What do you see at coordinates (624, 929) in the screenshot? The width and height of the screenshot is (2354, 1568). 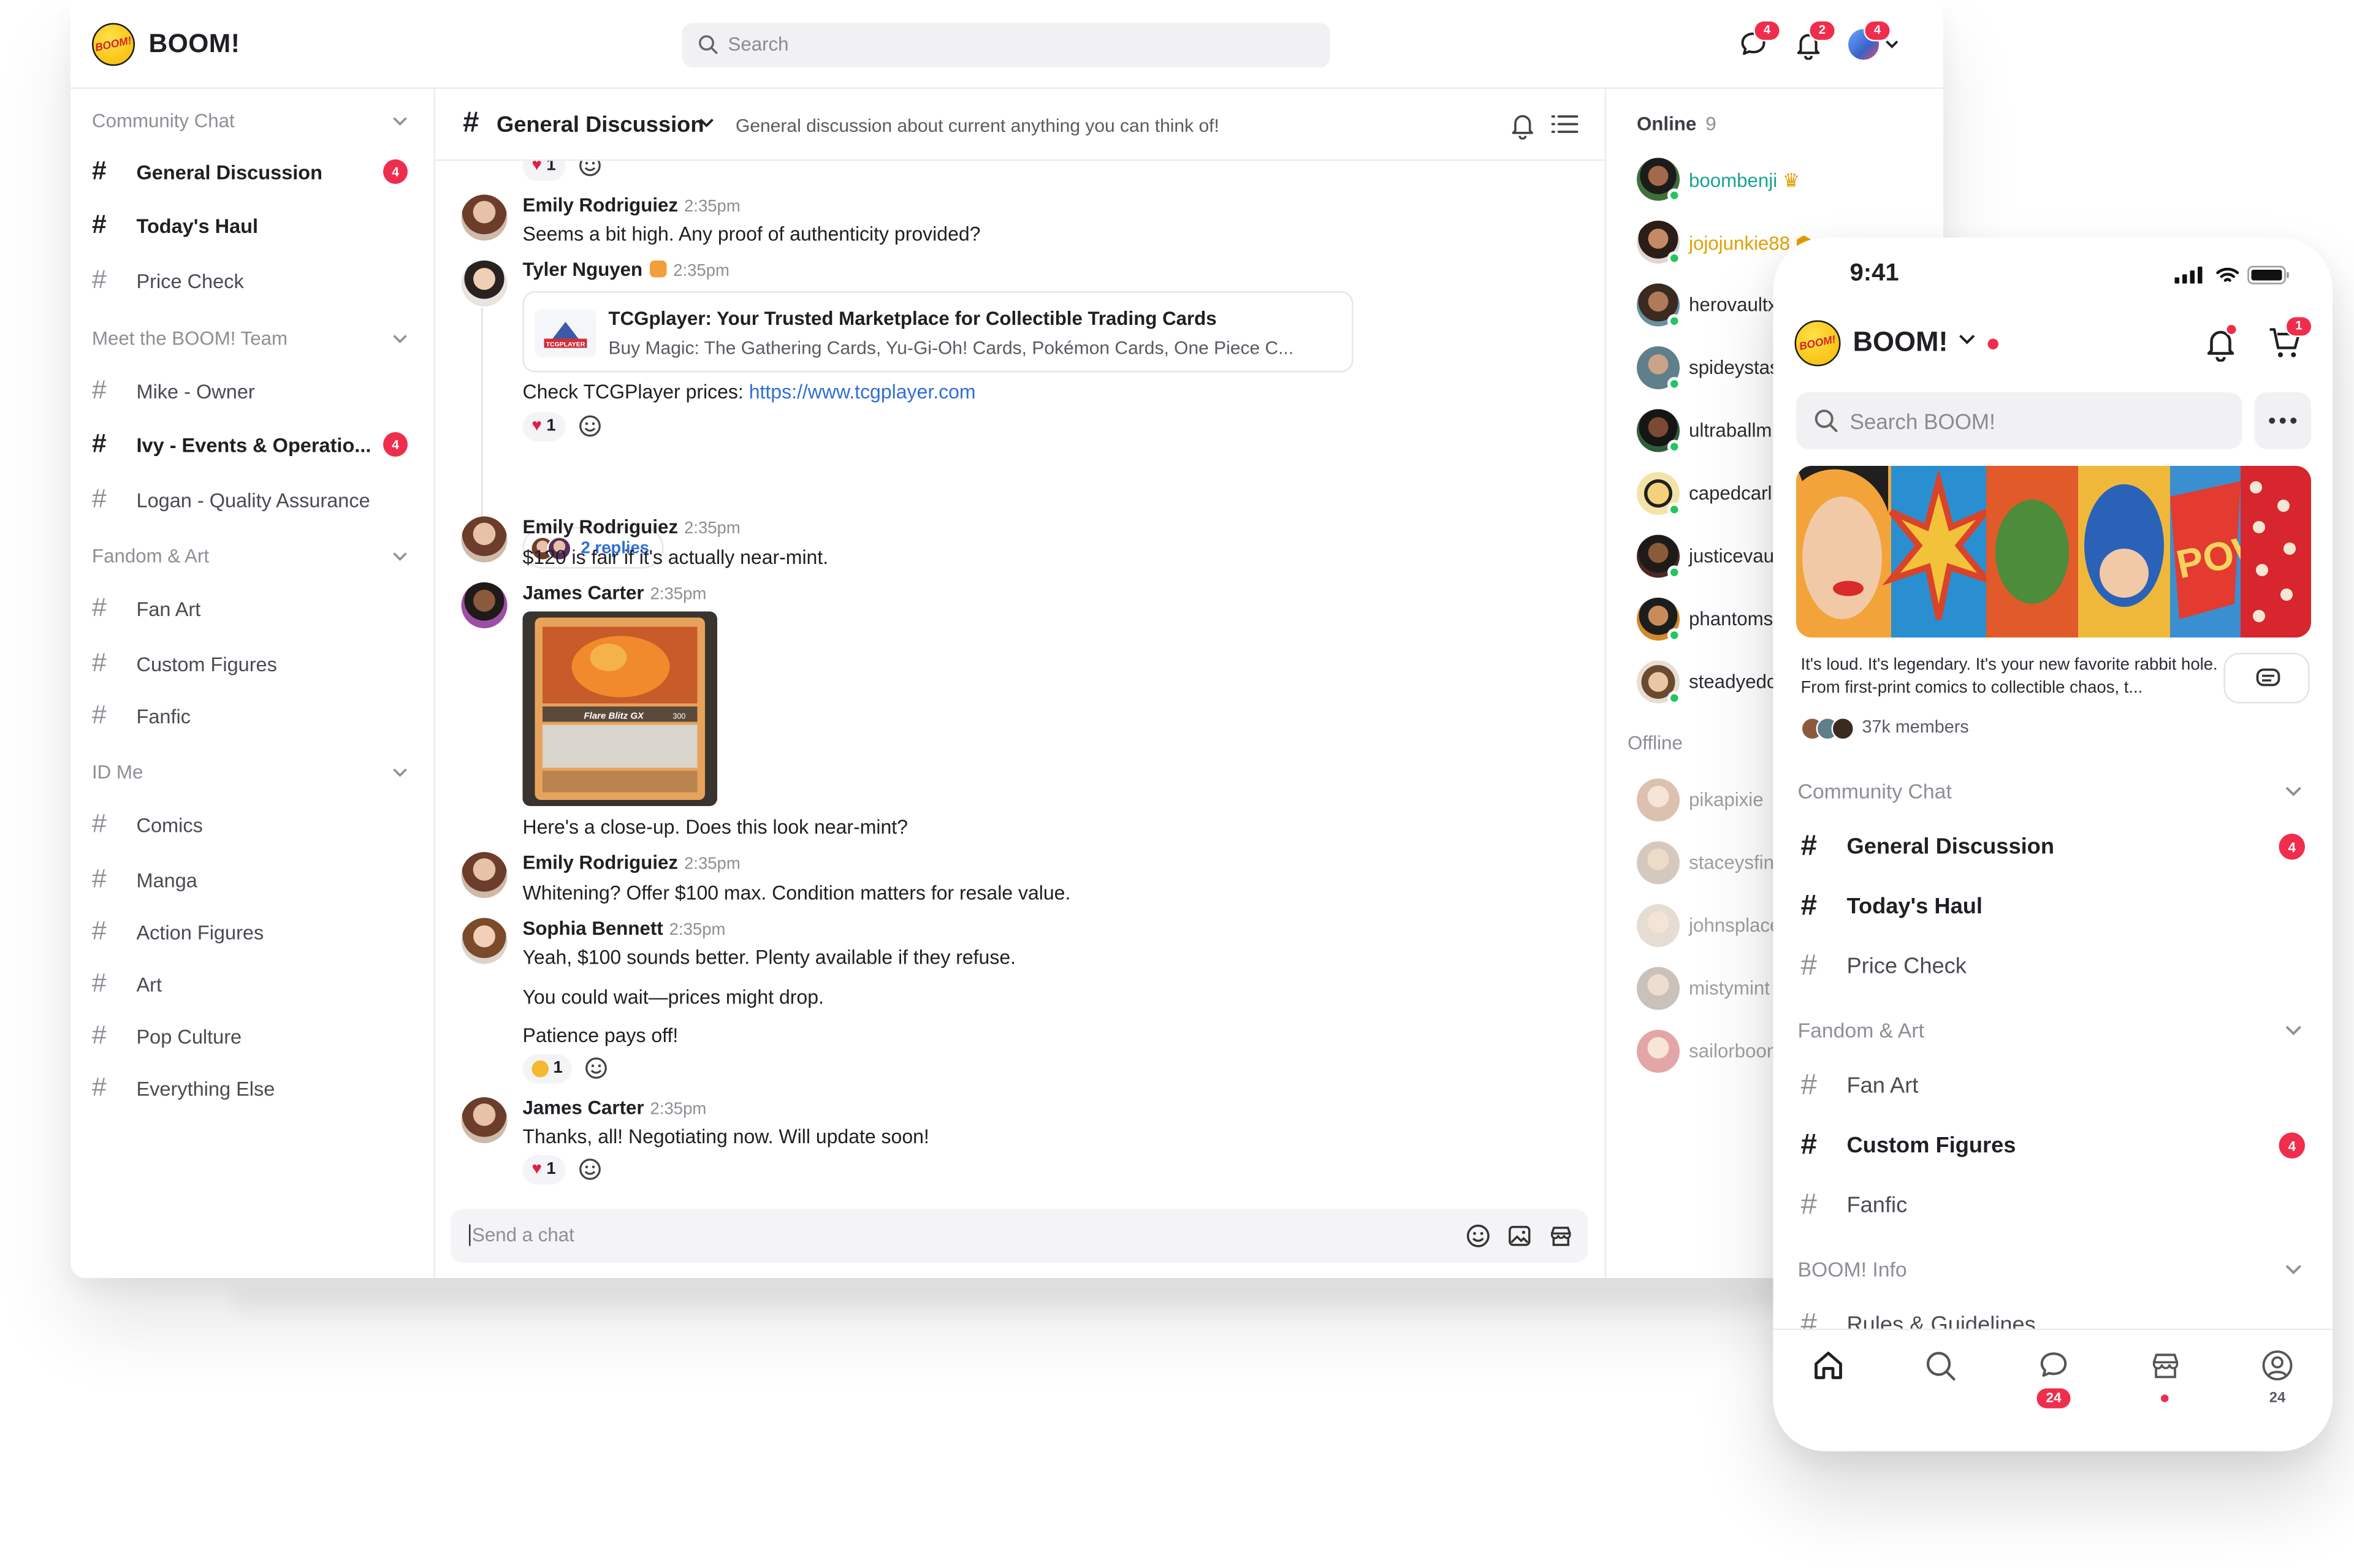 I see `message-author: Sophia Bennett 2:35pm` at bounding box center [624, 929].